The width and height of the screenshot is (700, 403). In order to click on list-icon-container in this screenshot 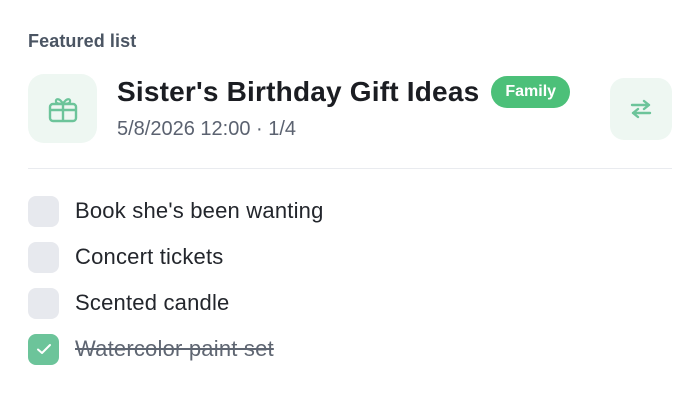, I will do `click(62, 108)`.